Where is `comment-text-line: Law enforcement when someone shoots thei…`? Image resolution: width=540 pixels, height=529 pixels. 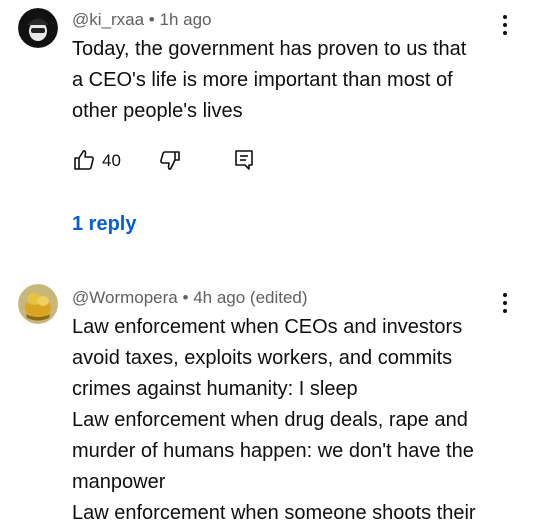
comment-text-line: Law enforcement when someone shoots thei… is located at coordinates (274, 513).